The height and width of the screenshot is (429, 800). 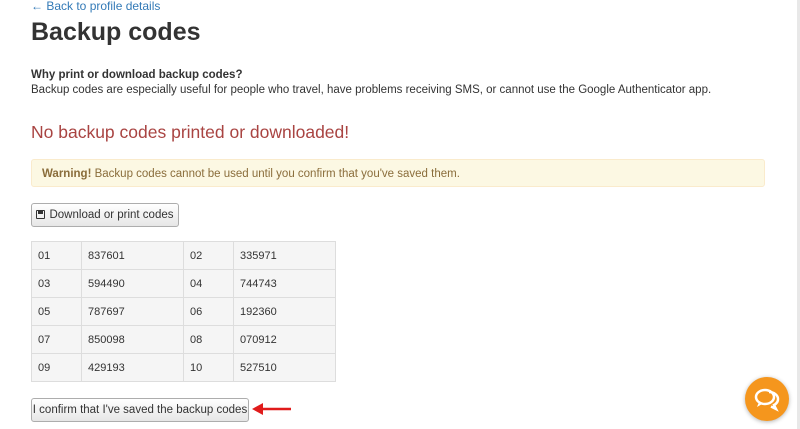 What do you see at coordinates (132, 311) in the screenshot?
I see `backup-code: 787697` at bounding box center [132, 311].